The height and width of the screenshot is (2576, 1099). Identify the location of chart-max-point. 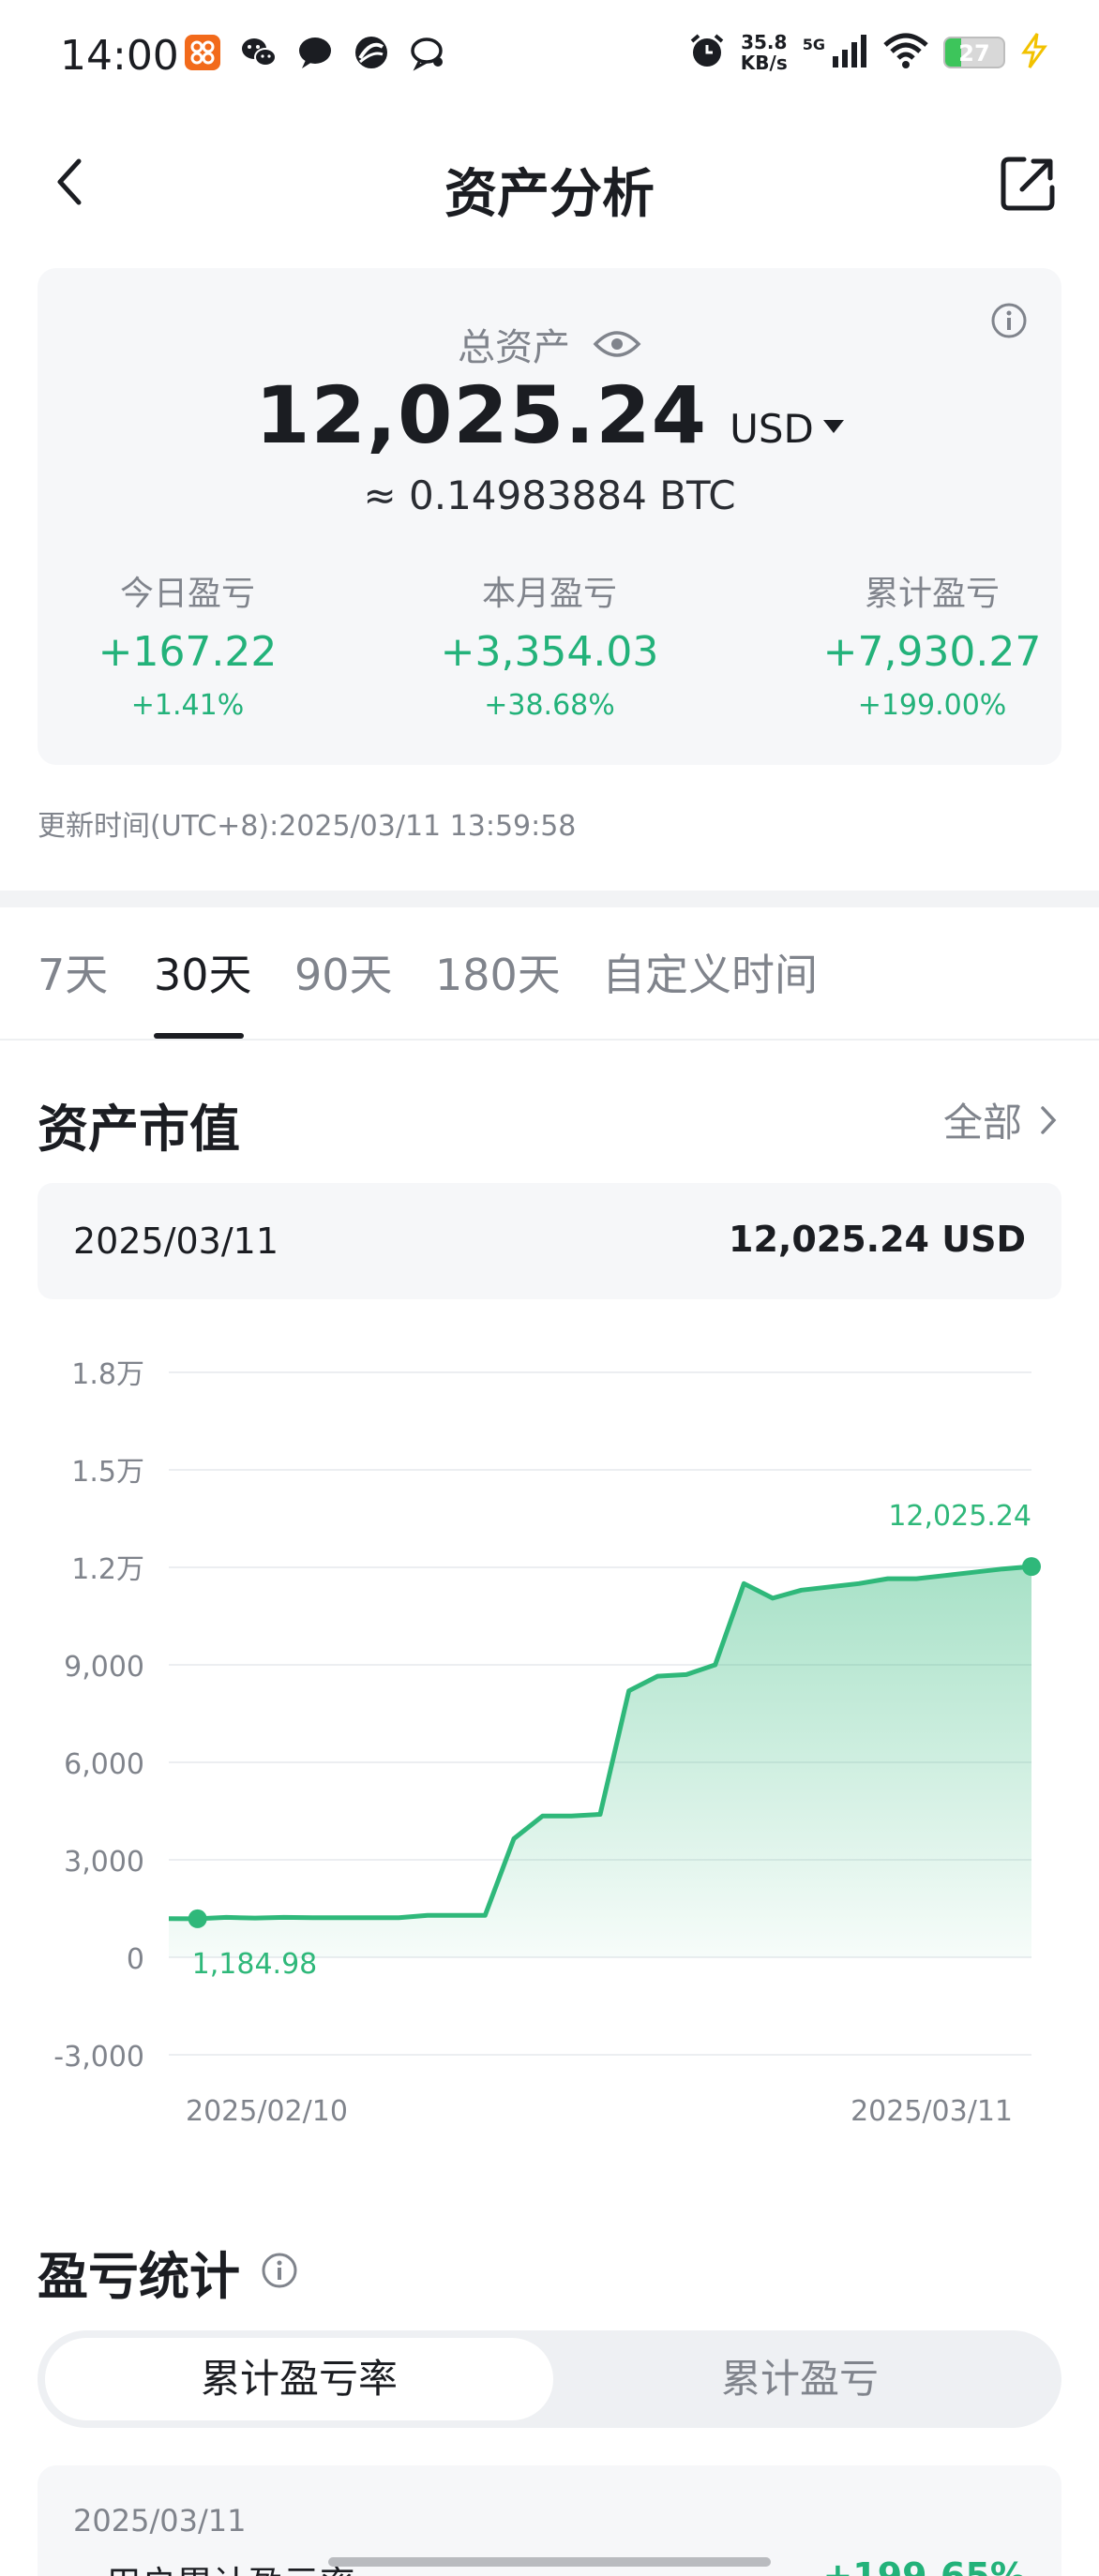
(1031, 1567).